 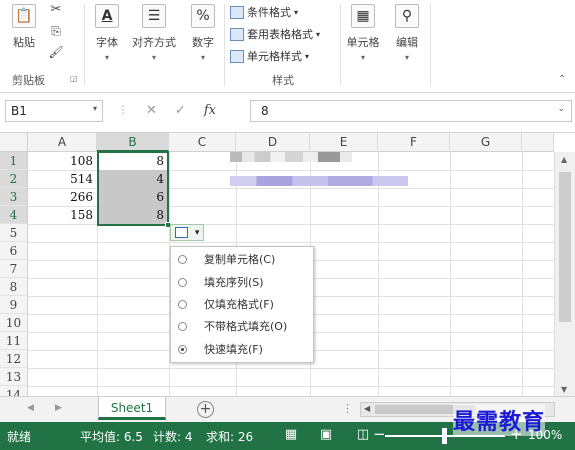 I want to click on scroll-left-icon: ◀, so click(x=367, y=408).